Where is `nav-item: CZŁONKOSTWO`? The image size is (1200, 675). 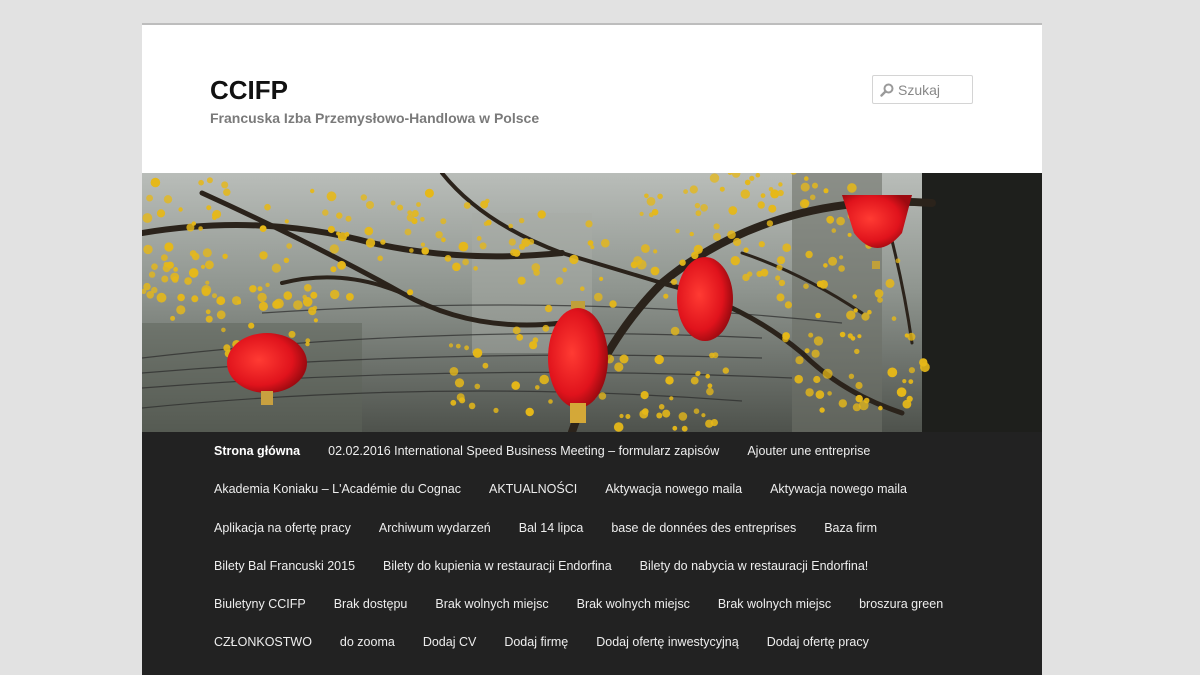
nav-item: CZŁONKOSTWO is located at coordinates (263, 642).